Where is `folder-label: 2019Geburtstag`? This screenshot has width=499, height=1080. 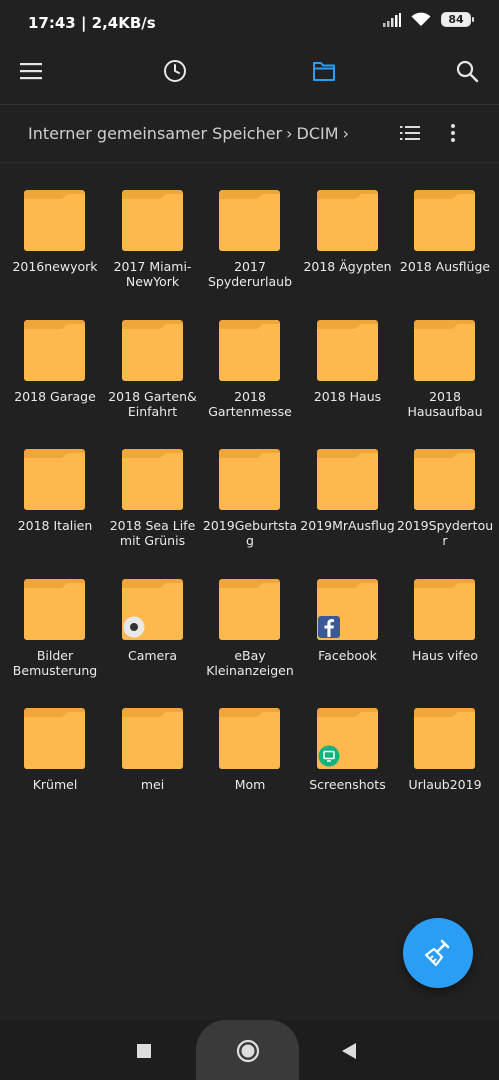 folder-label: 2019Geburtstag is located at coordinates (250, 533).